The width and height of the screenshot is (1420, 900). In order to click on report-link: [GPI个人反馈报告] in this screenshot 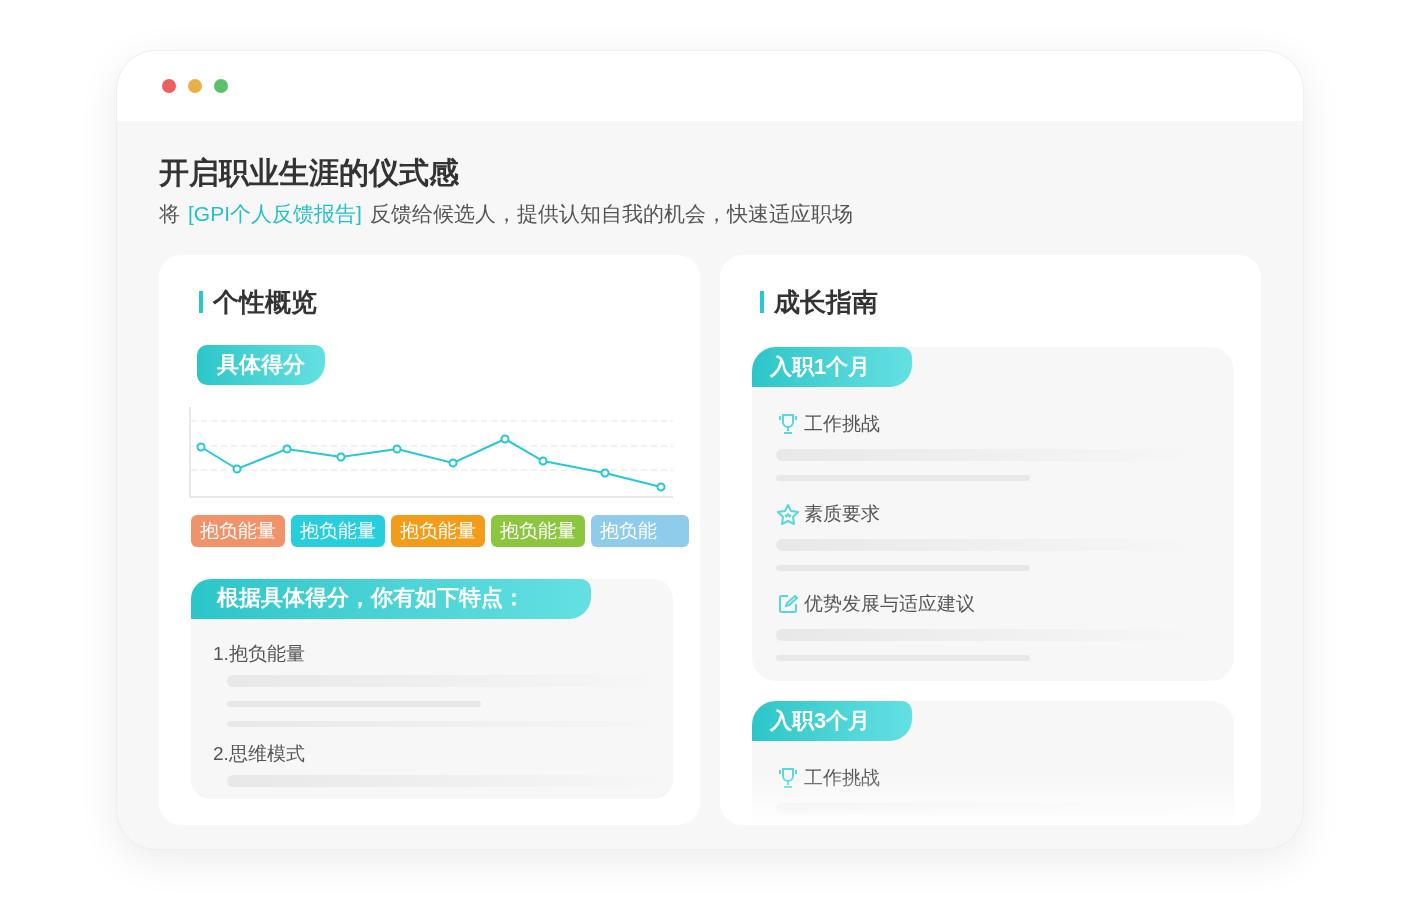, I will do `click(275, 214)`.